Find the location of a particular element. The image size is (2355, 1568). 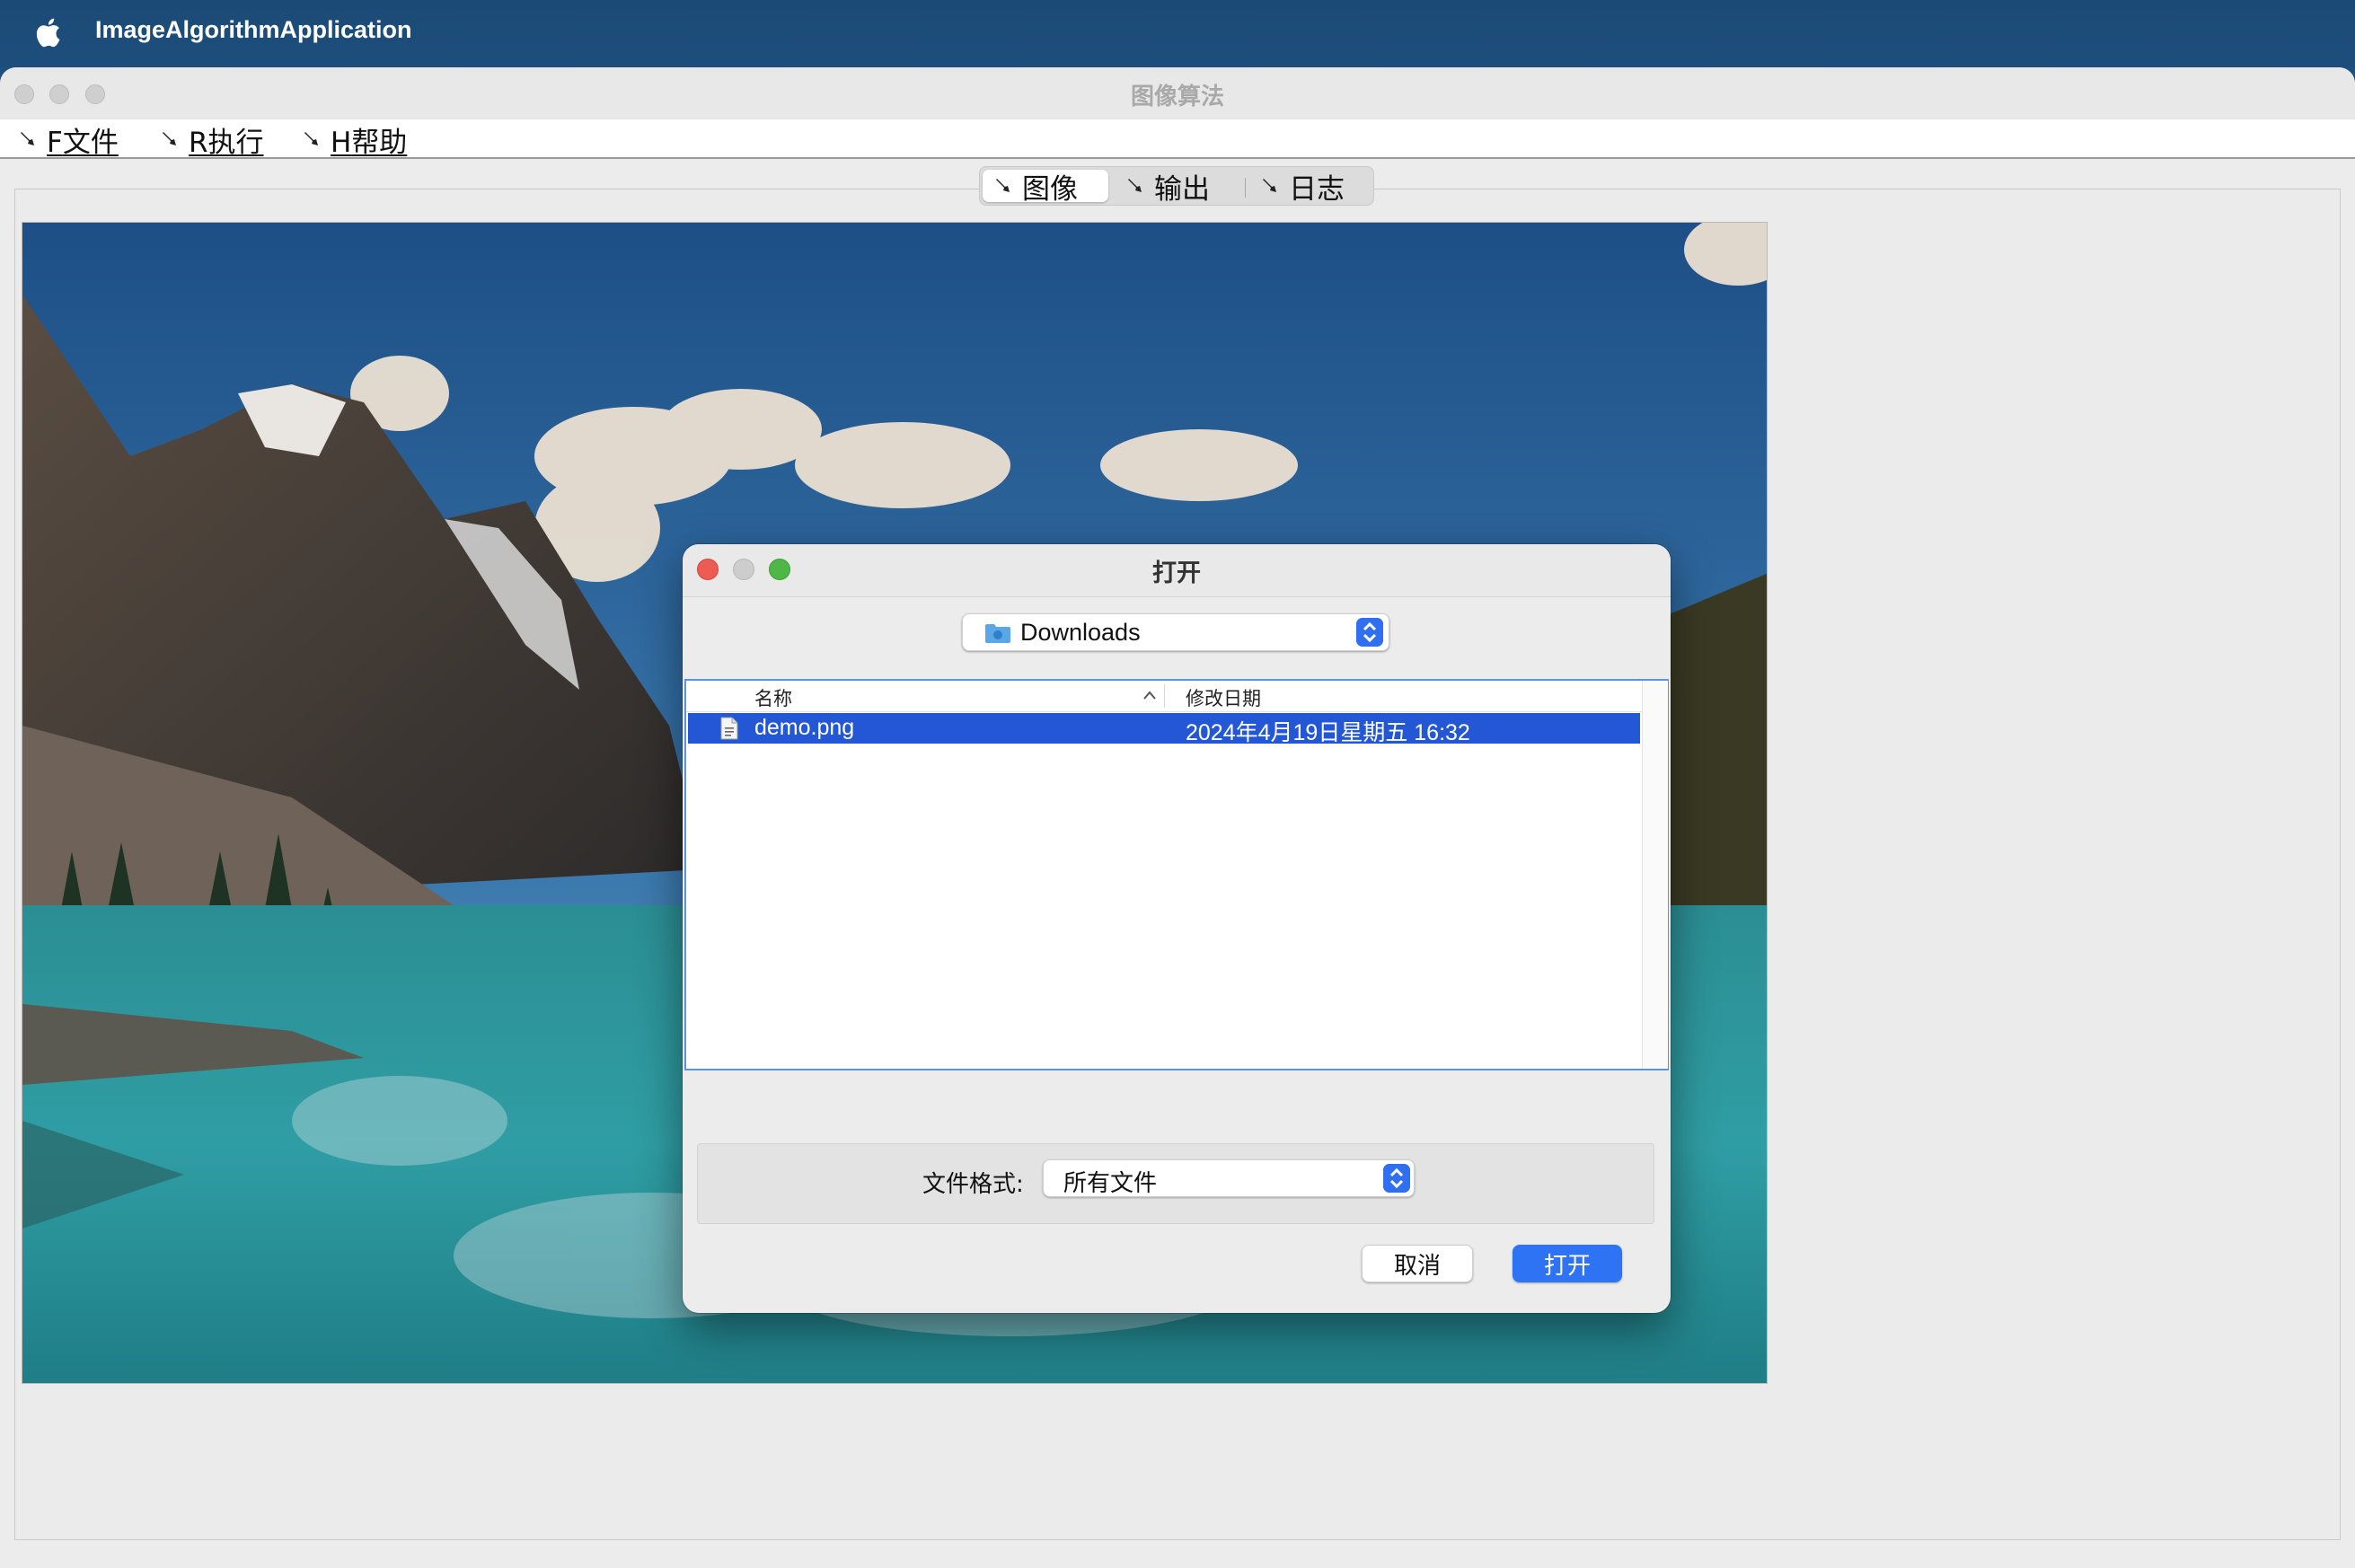

tab-output-label: 输出 is located at coordinates (1182, 189).